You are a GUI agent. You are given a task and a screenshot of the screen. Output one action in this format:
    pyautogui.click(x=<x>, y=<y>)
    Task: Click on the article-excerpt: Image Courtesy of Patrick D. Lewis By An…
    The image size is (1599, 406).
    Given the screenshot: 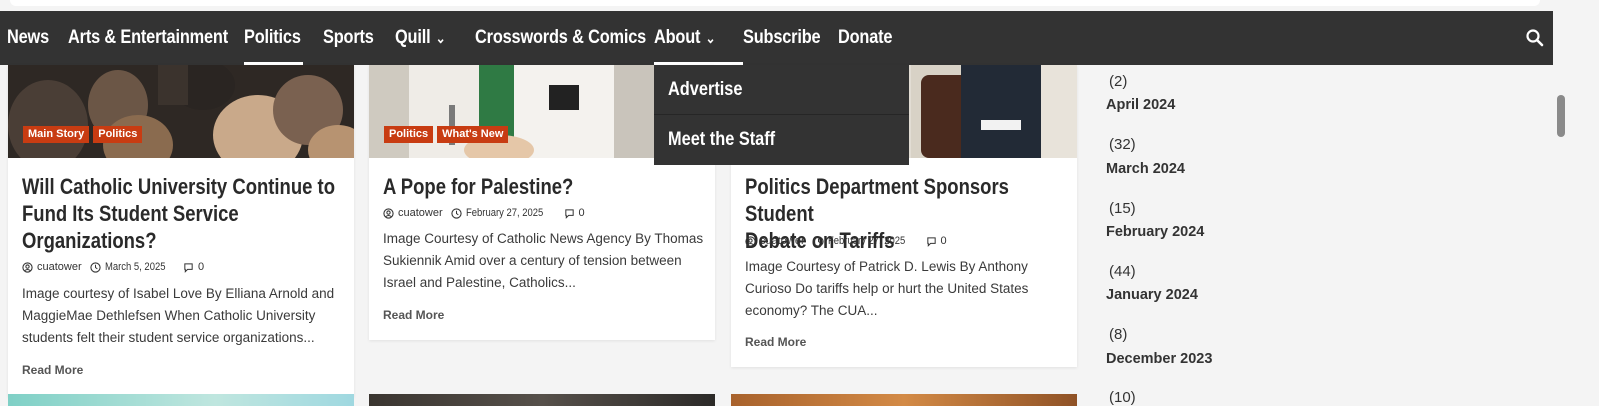 What is the action you would take?
    pyautogui.click(x=886, y=289)
    